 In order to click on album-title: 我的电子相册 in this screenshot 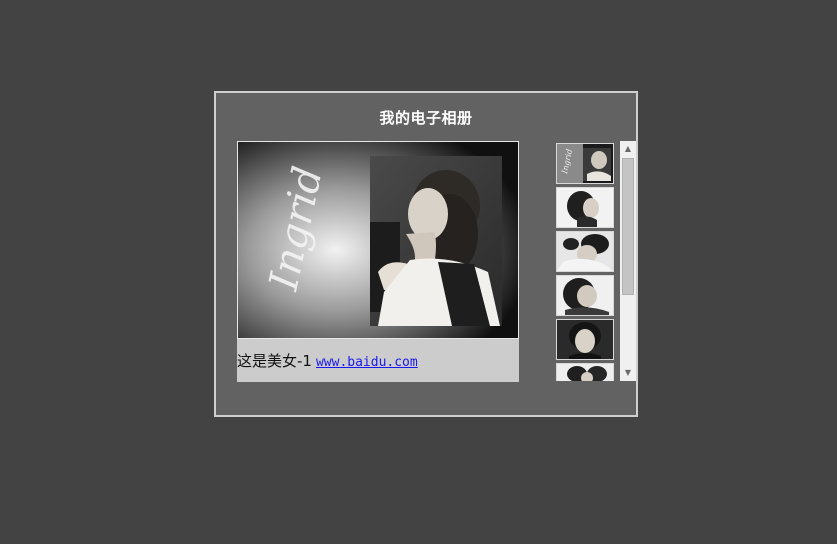, I will do `click(426, 118)`.